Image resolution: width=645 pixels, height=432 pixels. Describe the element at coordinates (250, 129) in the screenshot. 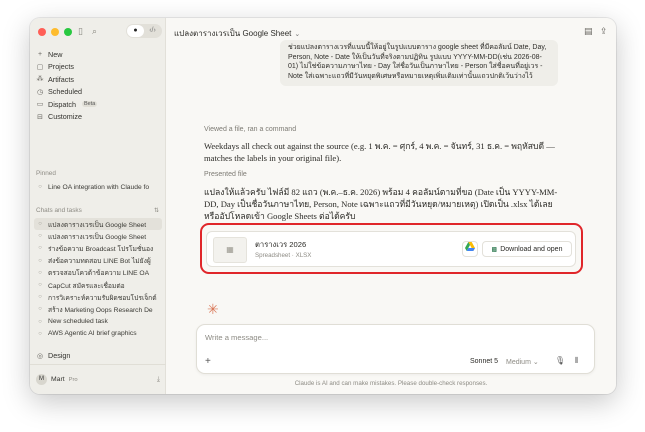

I see `tool-activity-label: Viewed a file, ran a command` at that location.